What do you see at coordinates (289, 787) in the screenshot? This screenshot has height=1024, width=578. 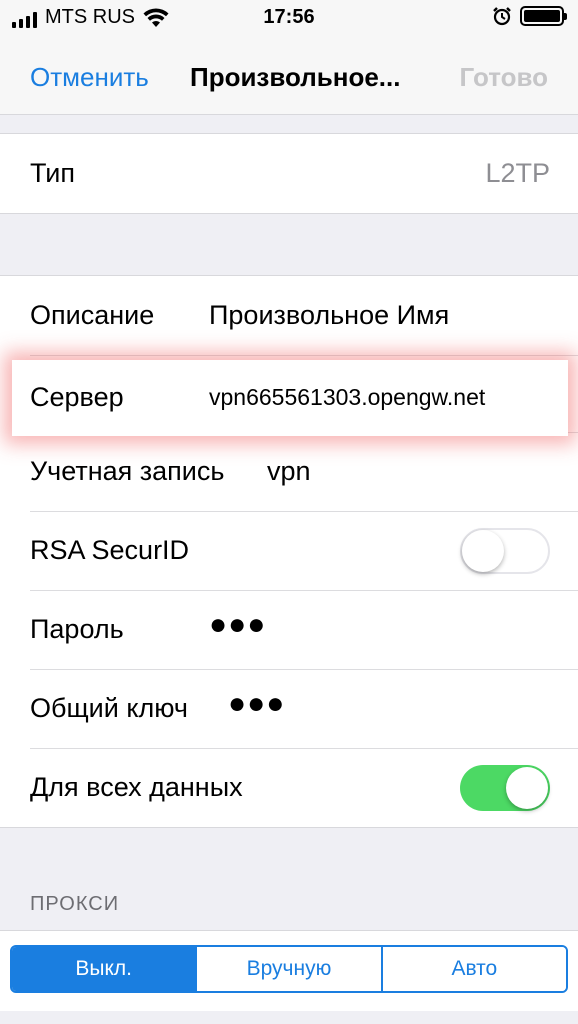 I see `send-all-traffic-row: Для всех данных` at bounding box center [289, 787].